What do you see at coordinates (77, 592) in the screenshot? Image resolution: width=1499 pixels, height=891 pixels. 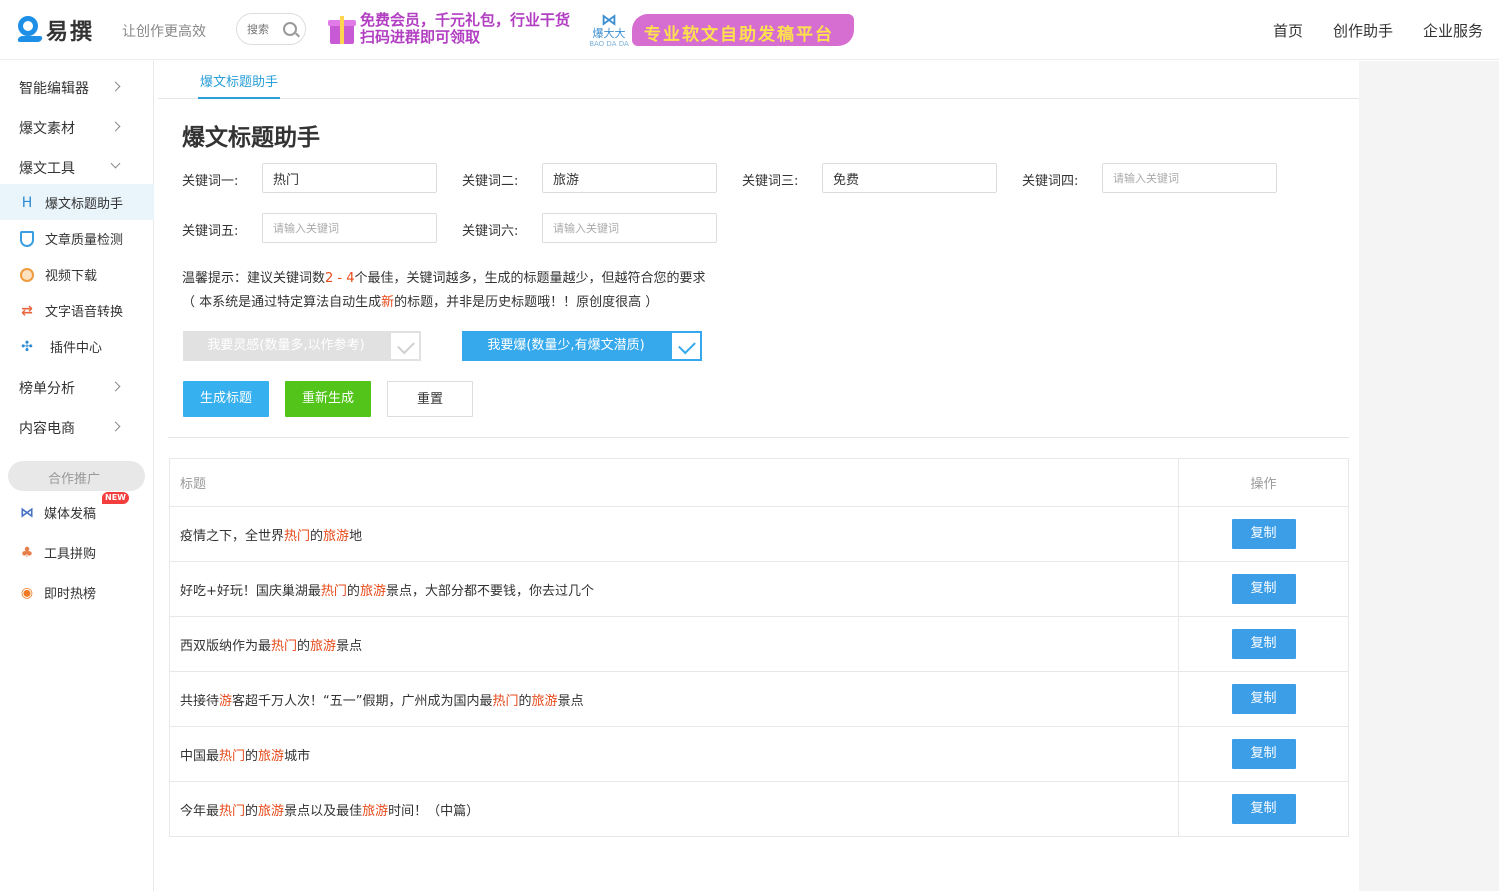 I see `sidebar-item-hot-list: ◉ 即时热榜` at bounding box center [77, 592].